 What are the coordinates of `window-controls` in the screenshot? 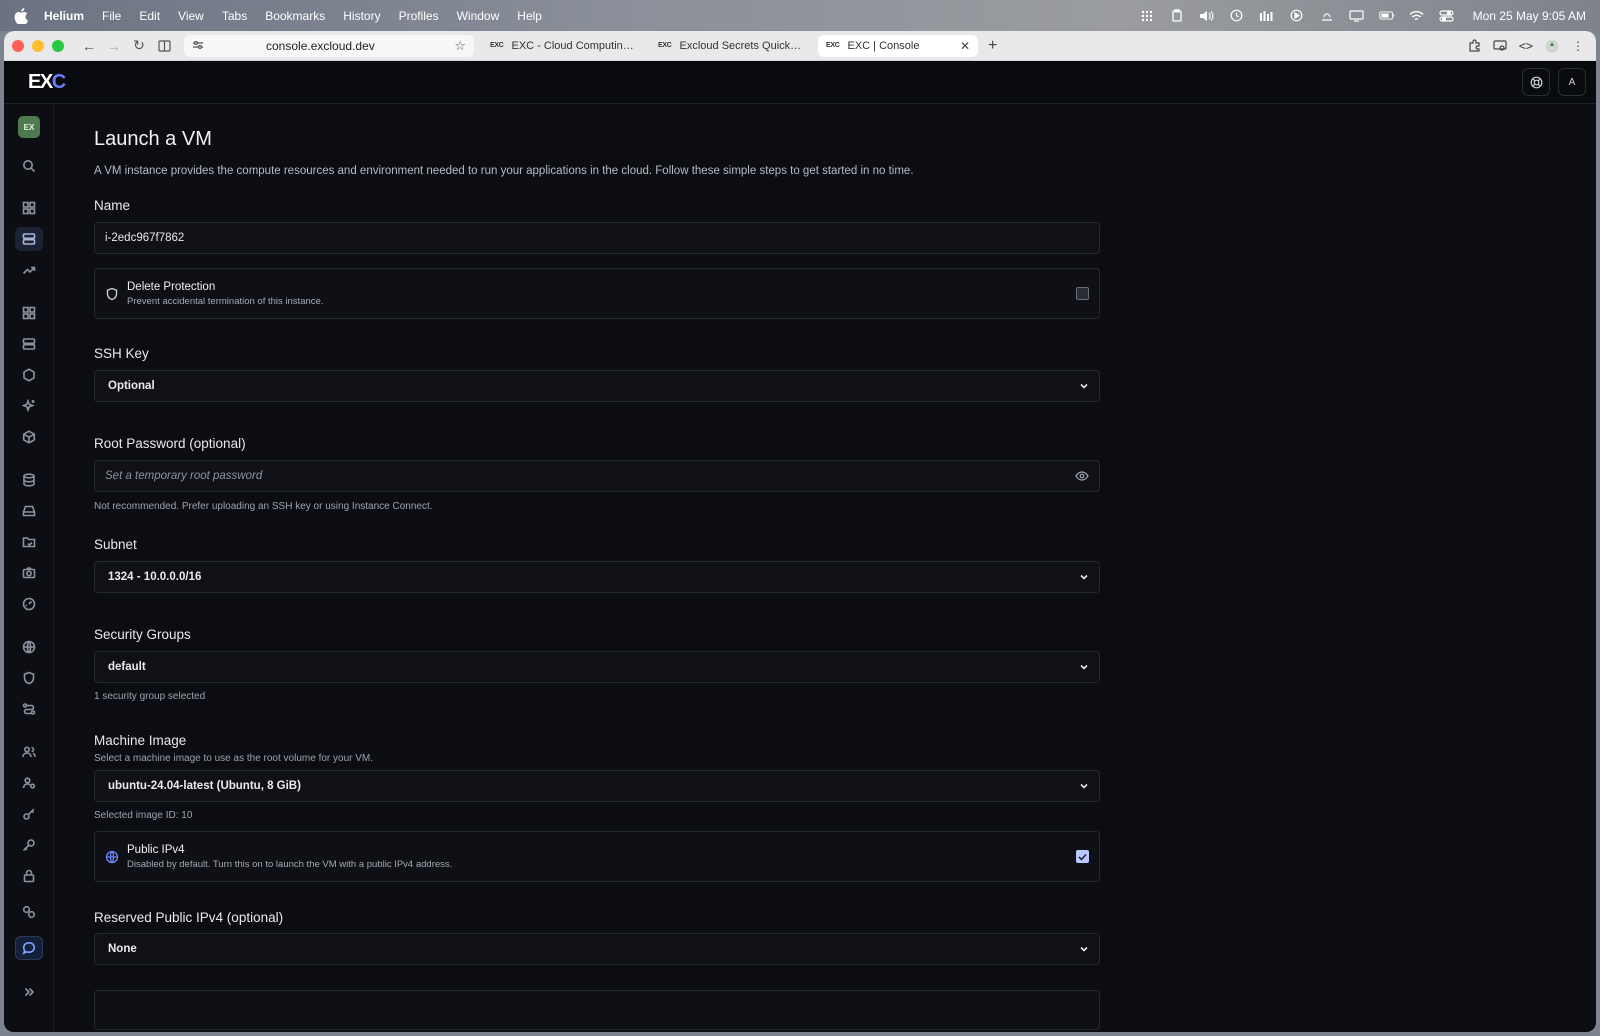 It's located at (38, 45).